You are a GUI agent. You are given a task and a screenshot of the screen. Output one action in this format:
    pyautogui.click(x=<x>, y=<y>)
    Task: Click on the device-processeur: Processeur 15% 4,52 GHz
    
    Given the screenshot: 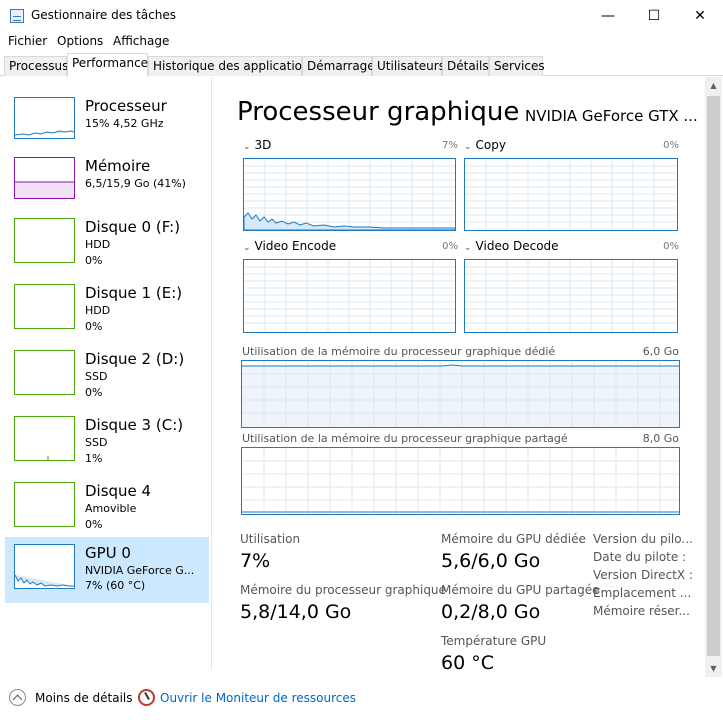 What is the action you would take?
    pyautogui.click(x=107, y=126)
    